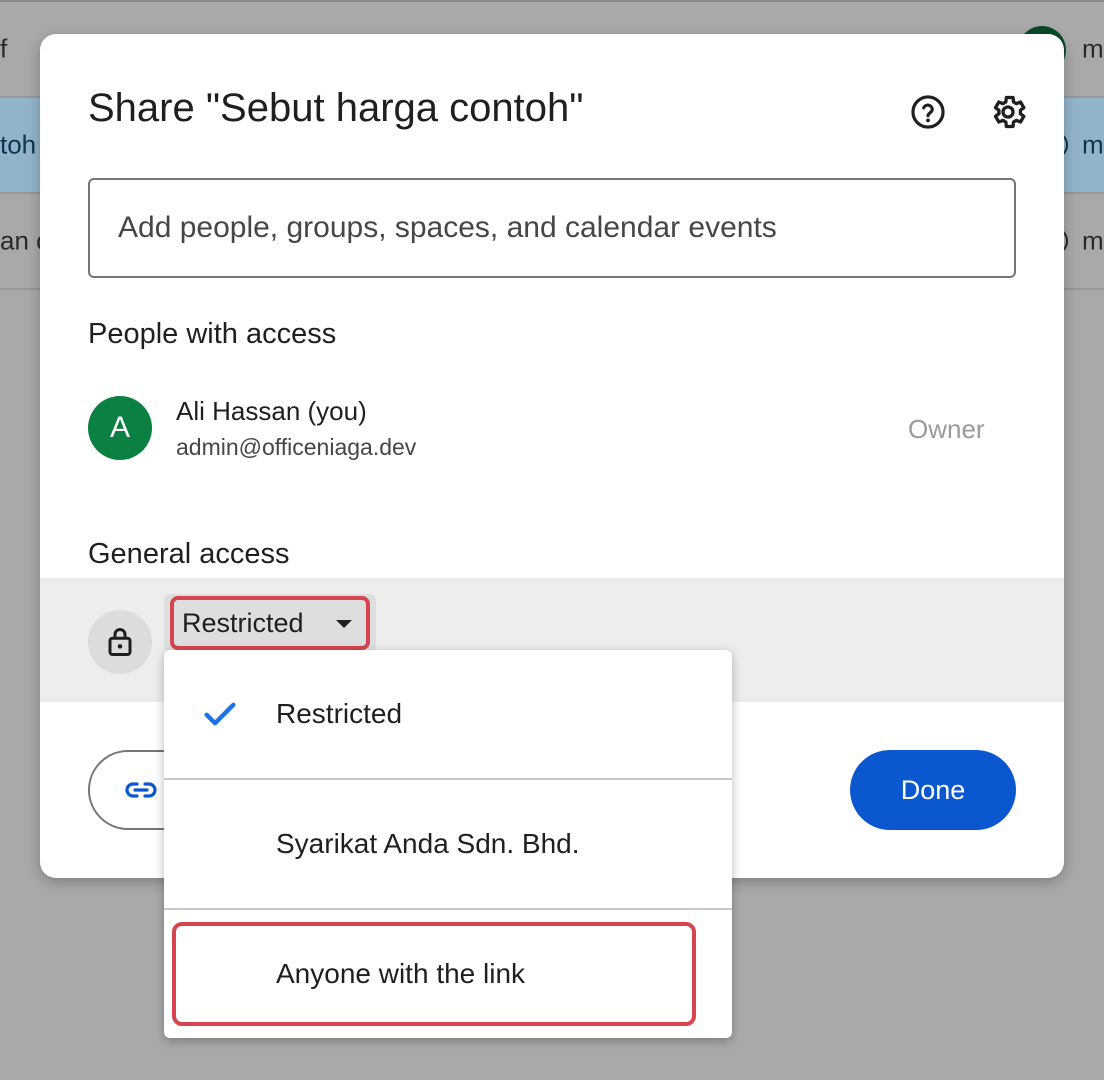 The image size is (1104, 1080). I want to click on lock-icon-container, so click(120, 642).